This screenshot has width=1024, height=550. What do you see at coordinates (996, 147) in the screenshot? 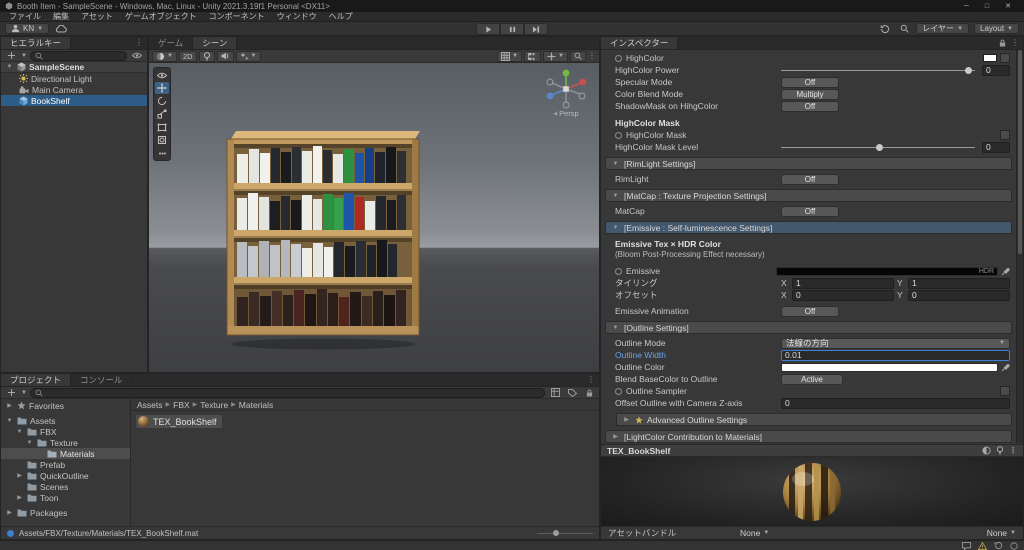
I see `highcolor-mask-level-value: 0` at bounding box center [996, 147].